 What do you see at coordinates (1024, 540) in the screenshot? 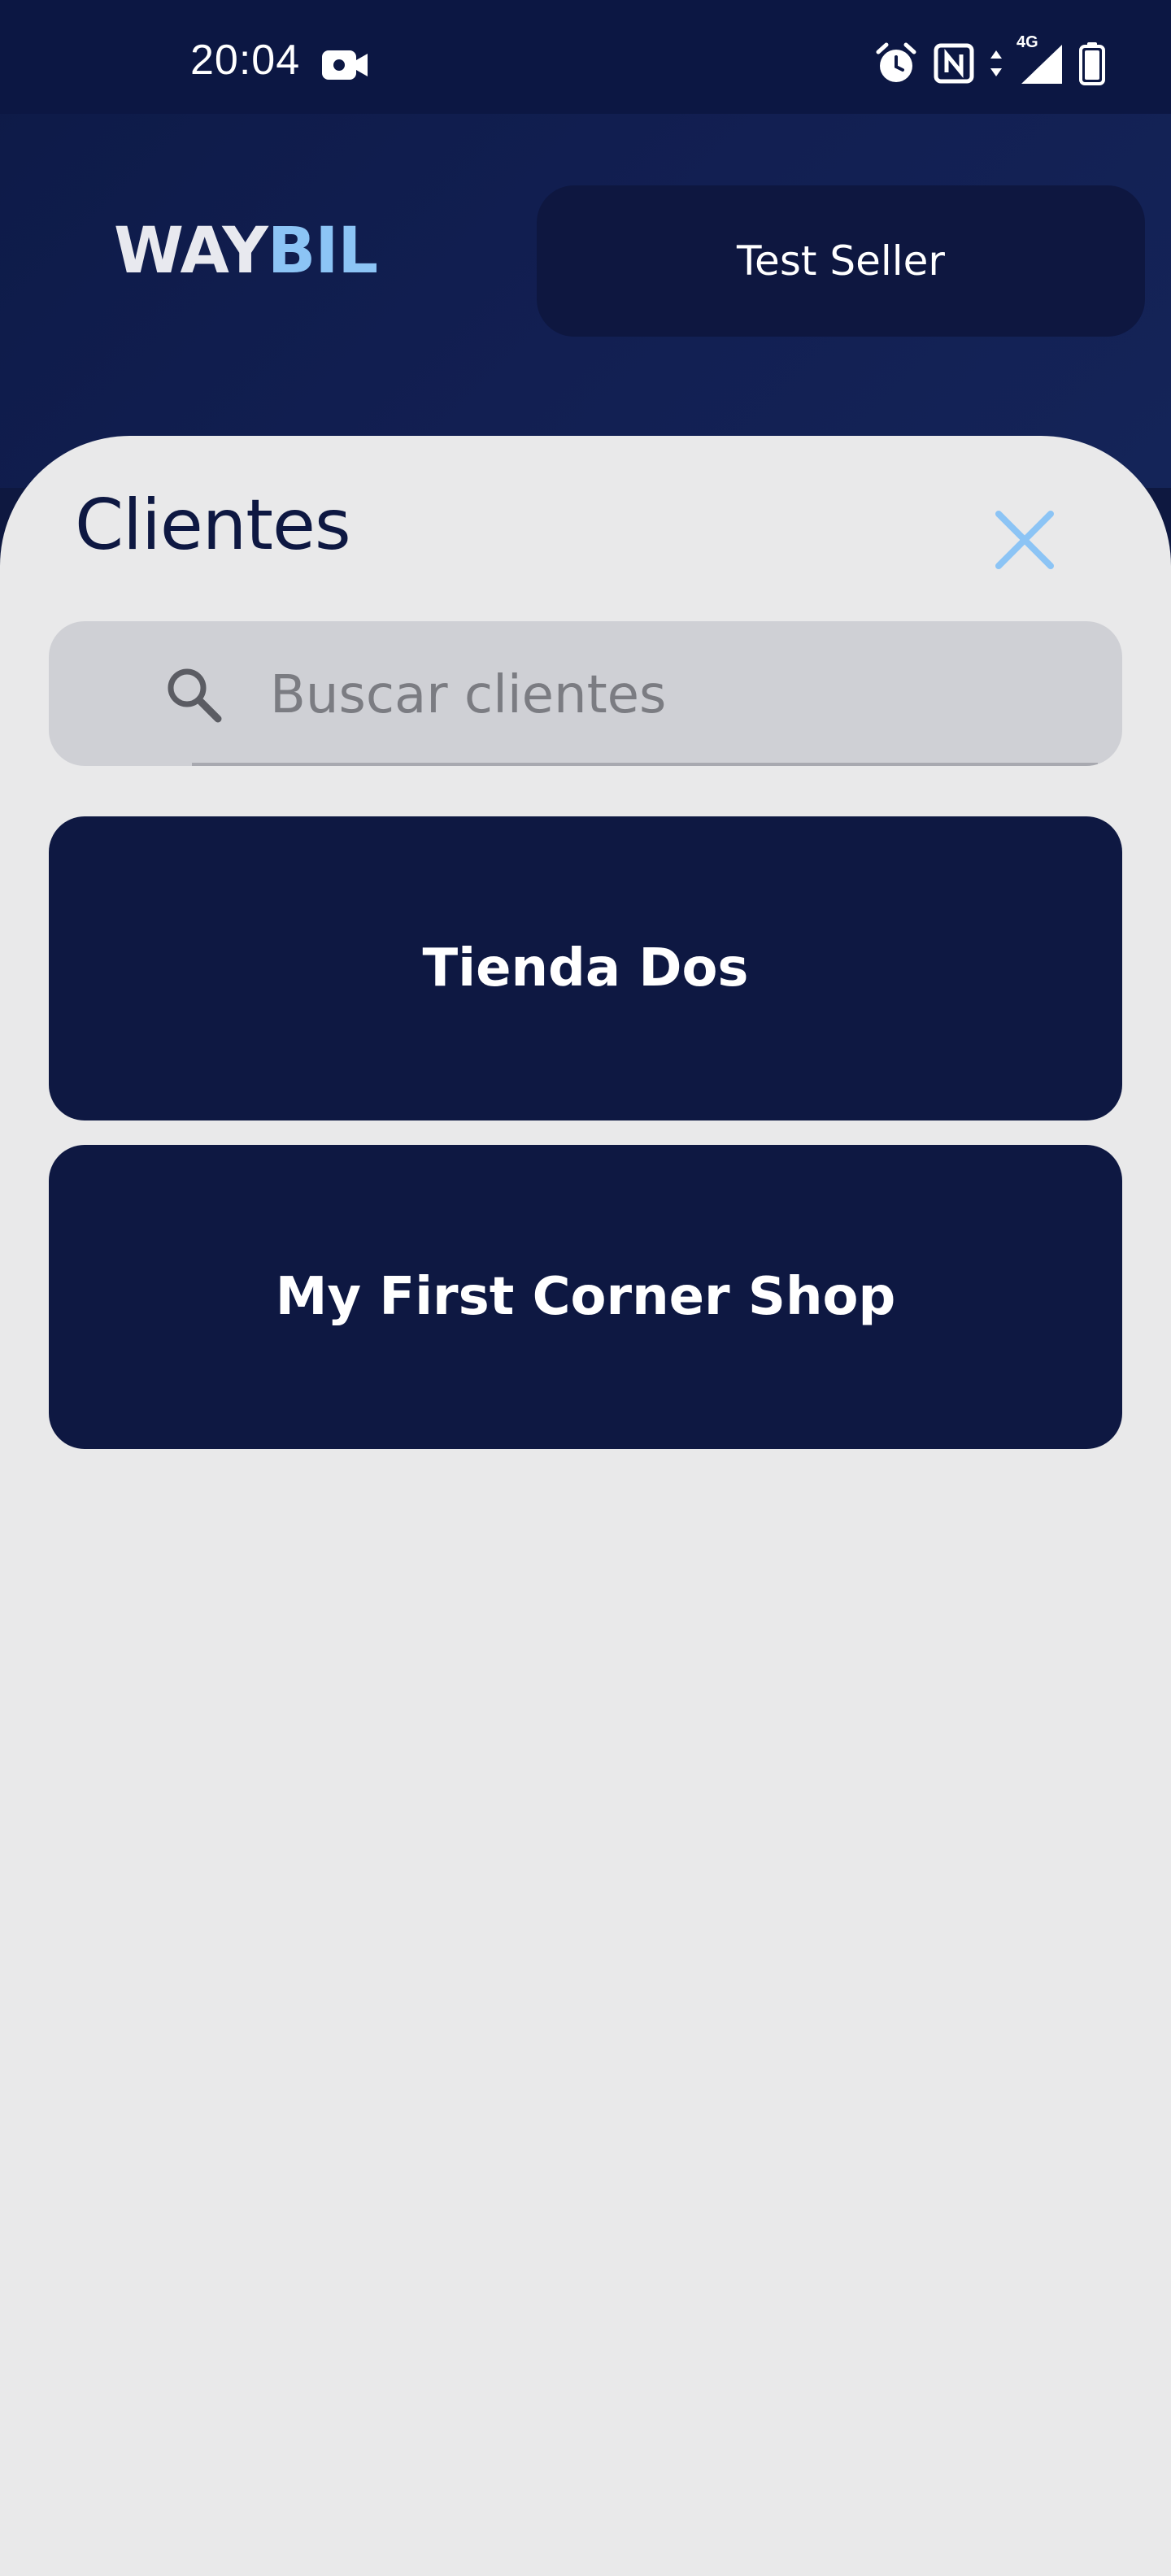
I see `close-icon` at bounding box center [1024, 540].